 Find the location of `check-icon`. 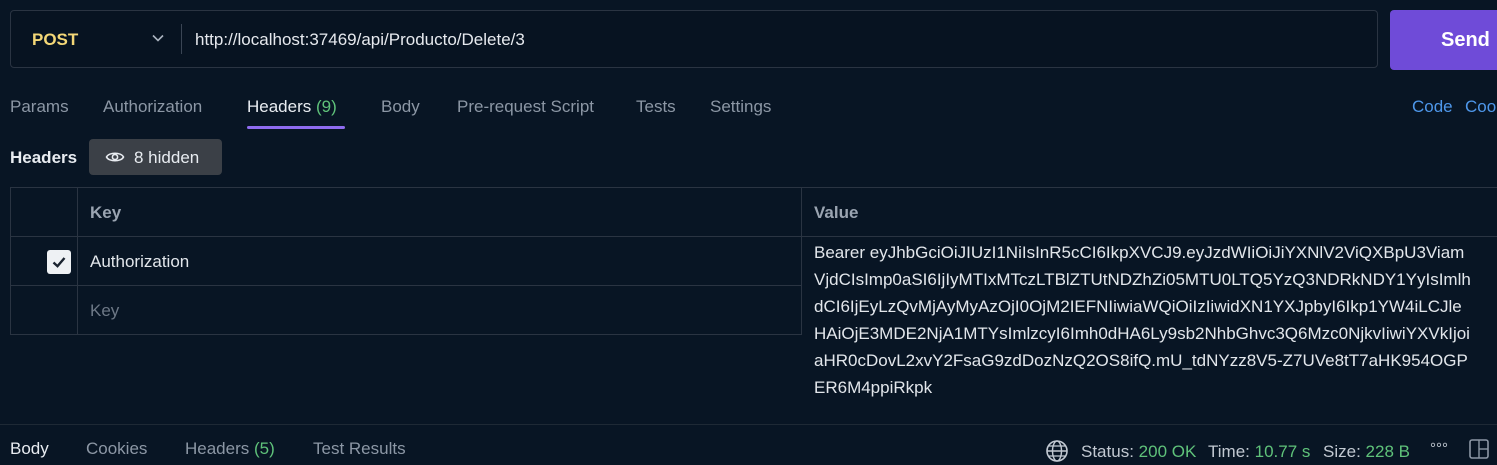

check-icon is located at coordinates (59, 262).